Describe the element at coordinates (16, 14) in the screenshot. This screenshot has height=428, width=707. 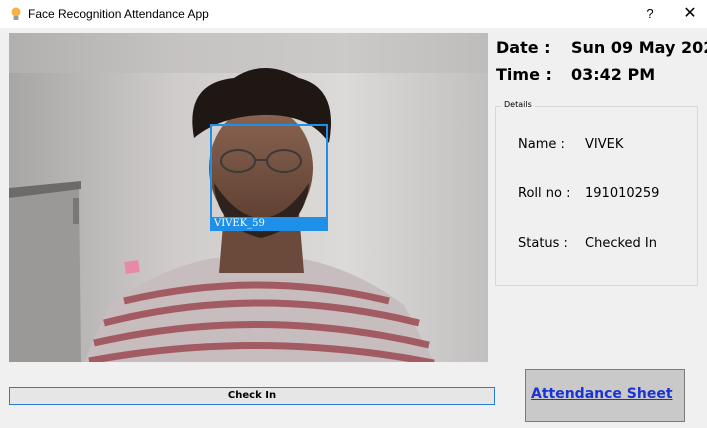
I see `lightbulb-icon` at that location.